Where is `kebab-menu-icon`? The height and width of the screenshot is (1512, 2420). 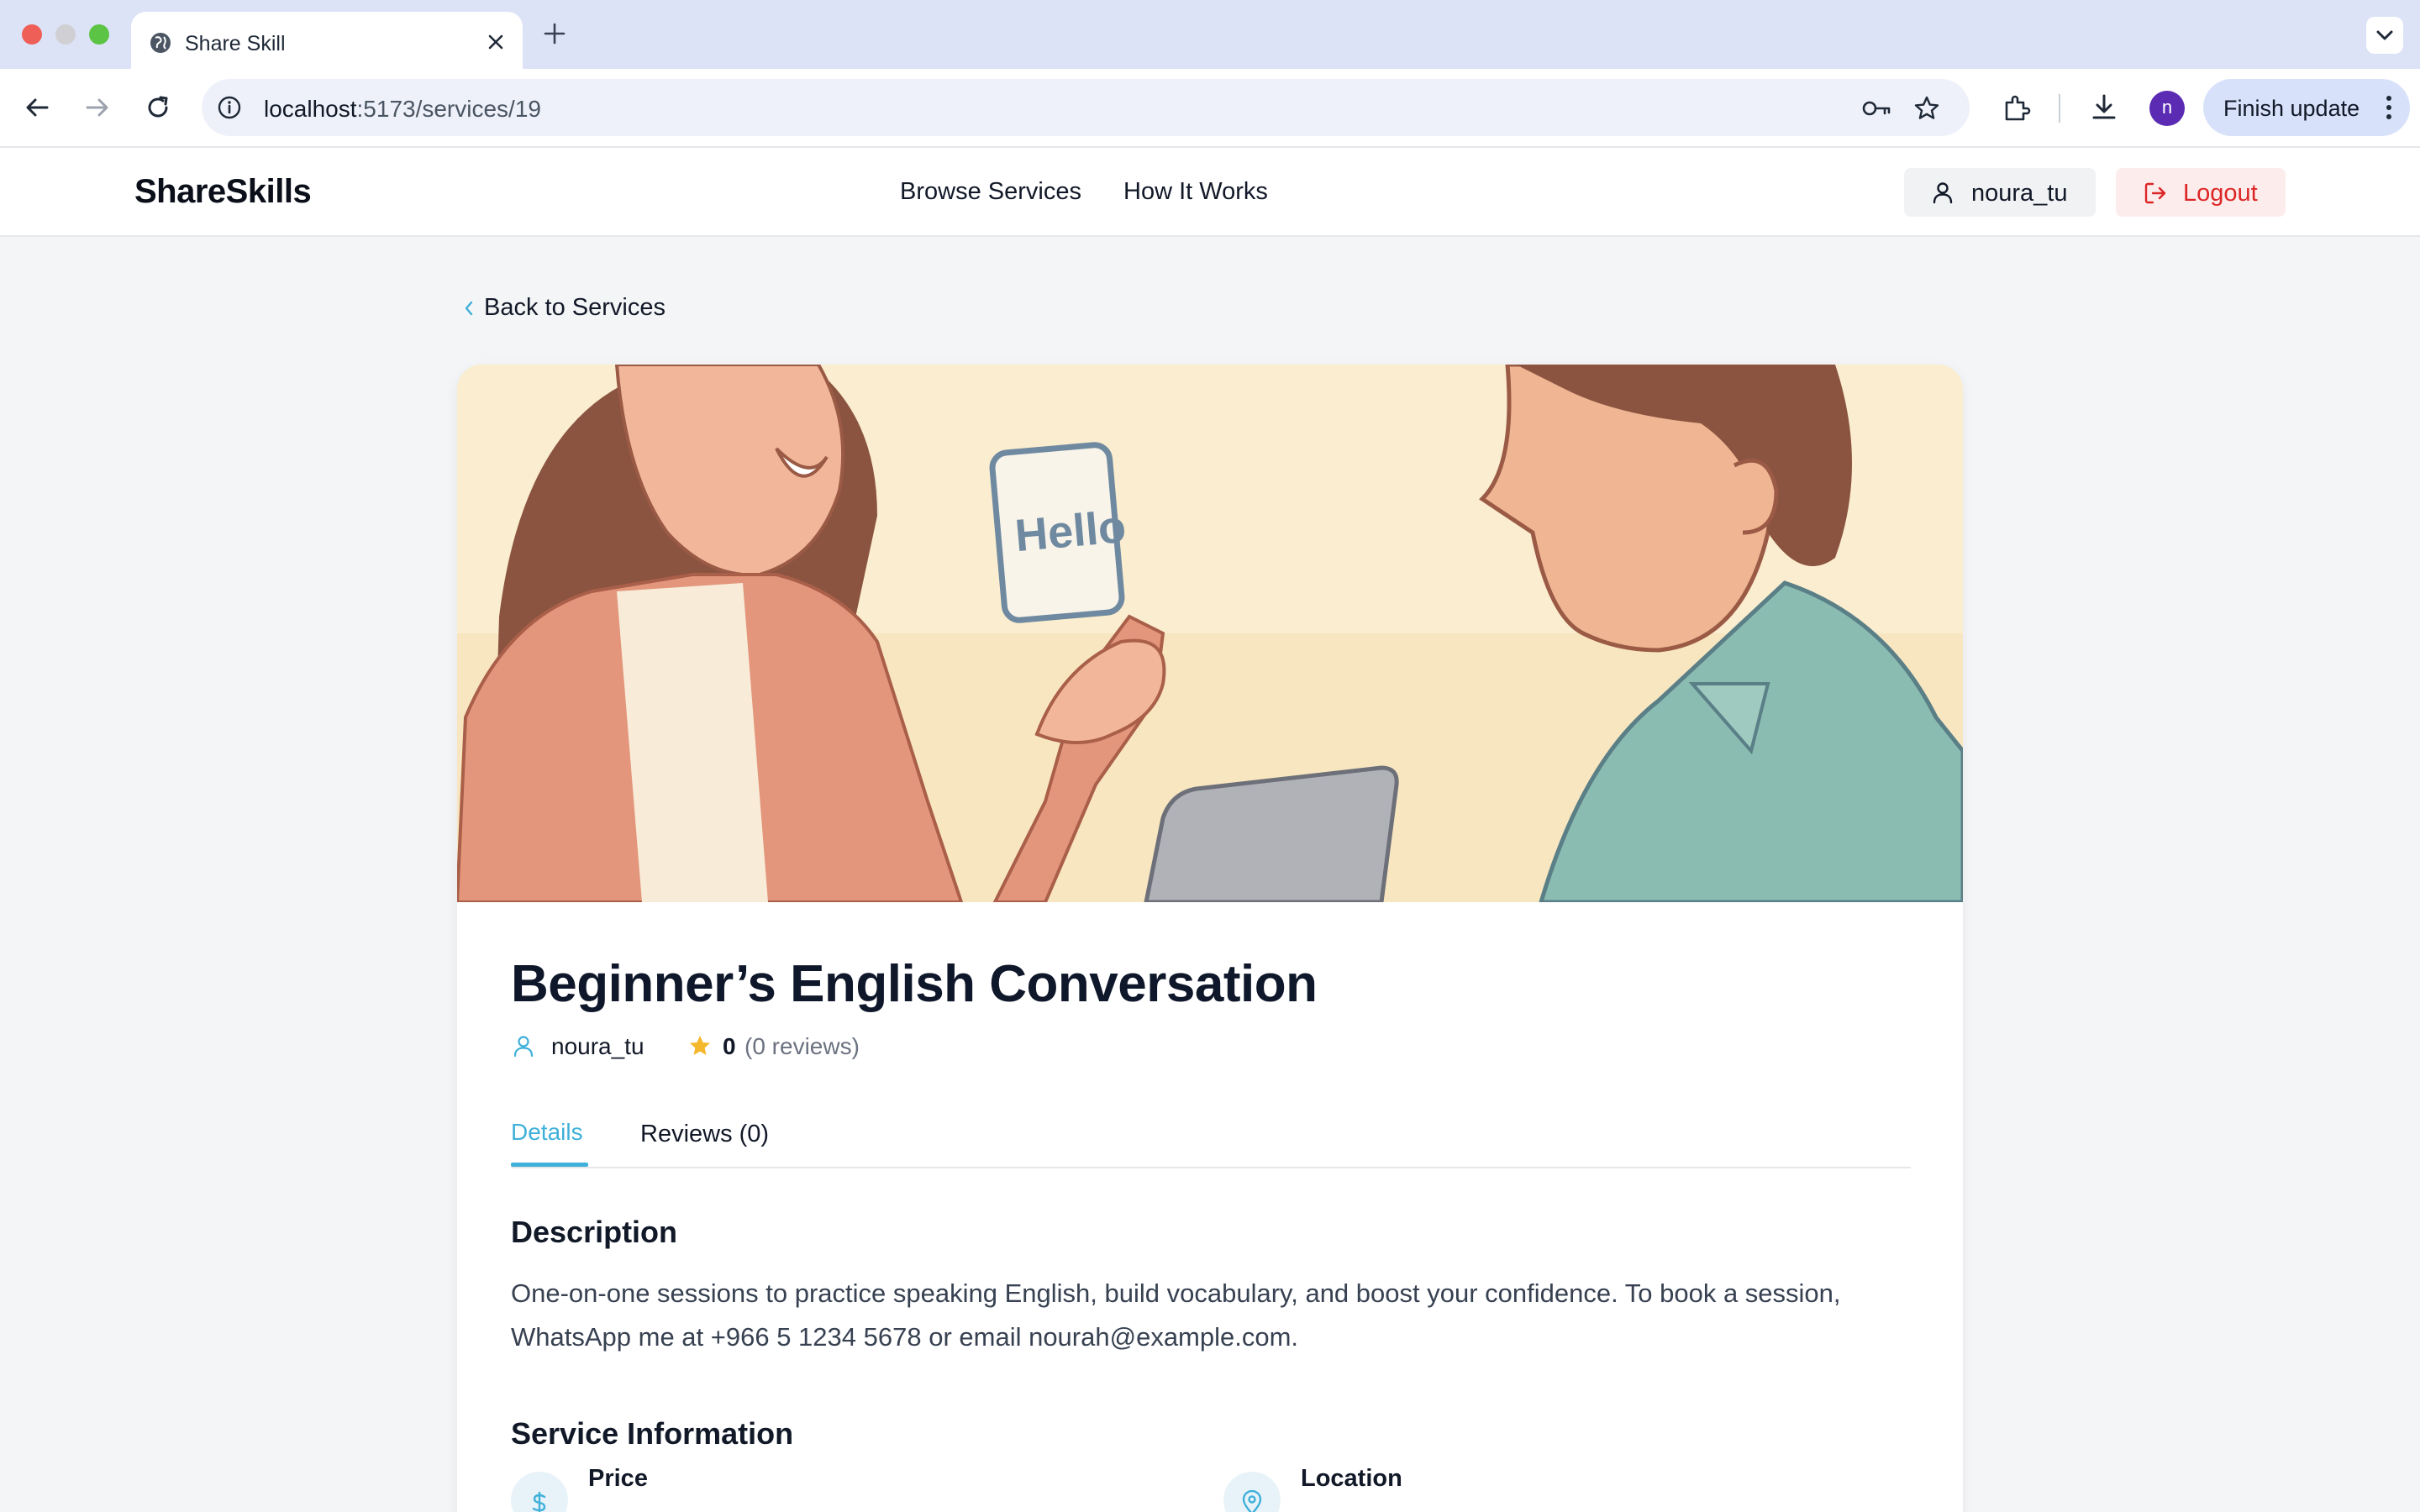
kebab-menu-icon is located at coordinates (2389, 107).